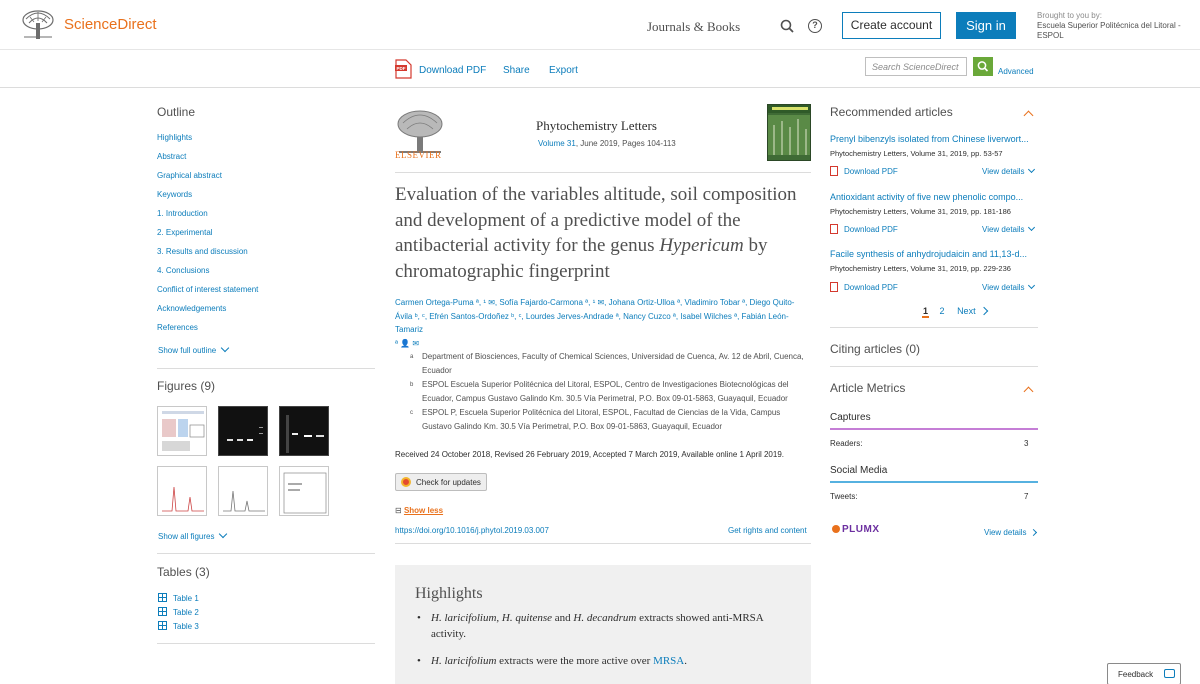  What do you see at coordinates (836, 529) in the screenshot?
I see `plumx-icon` at bounding box center [836, 529].